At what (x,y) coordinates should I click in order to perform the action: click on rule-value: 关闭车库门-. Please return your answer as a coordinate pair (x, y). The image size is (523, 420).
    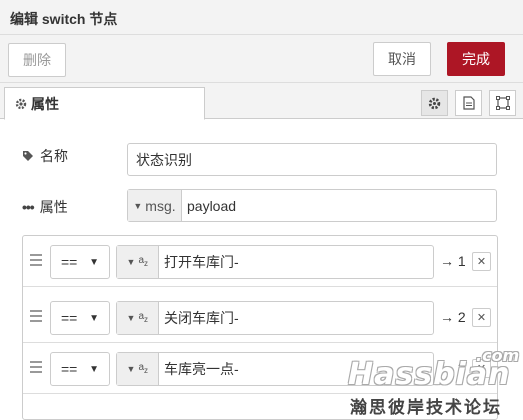
    Looking at the image, I should click on (296, 318).